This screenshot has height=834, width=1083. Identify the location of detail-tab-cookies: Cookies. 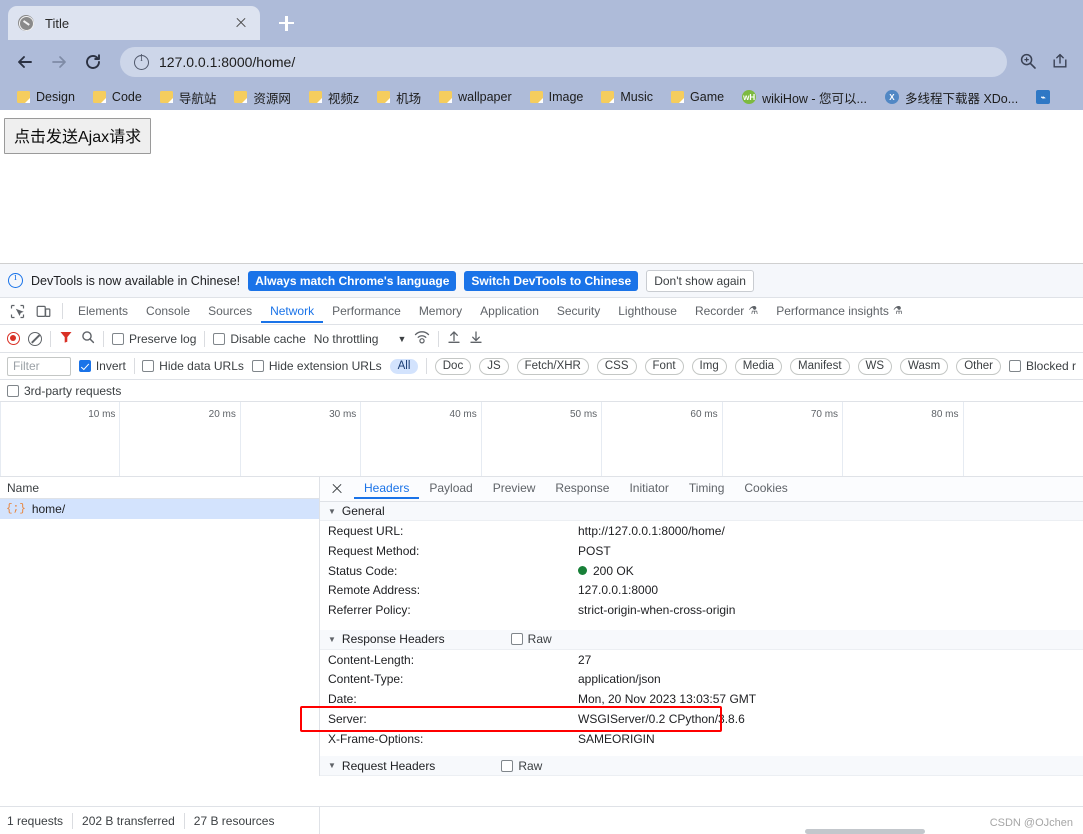
(765, 488).